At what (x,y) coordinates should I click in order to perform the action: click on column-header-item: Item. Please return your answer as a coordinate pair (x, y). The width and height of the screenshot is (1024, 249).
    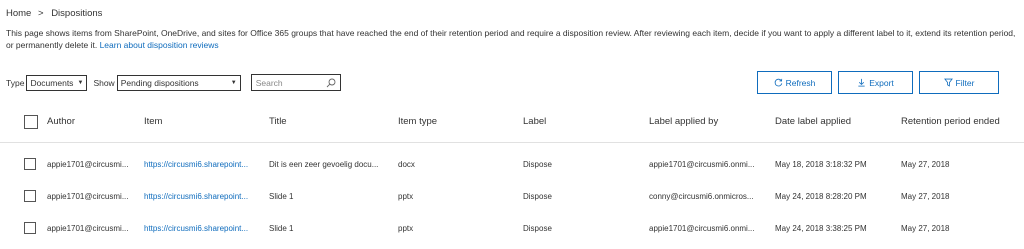
    Looking at the image, I should click on (204, 121).